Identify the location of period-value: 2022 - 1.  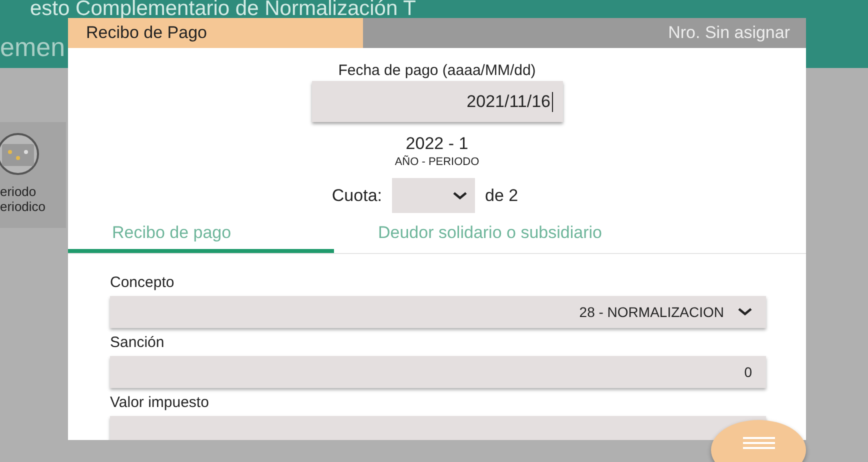
(437, 144).